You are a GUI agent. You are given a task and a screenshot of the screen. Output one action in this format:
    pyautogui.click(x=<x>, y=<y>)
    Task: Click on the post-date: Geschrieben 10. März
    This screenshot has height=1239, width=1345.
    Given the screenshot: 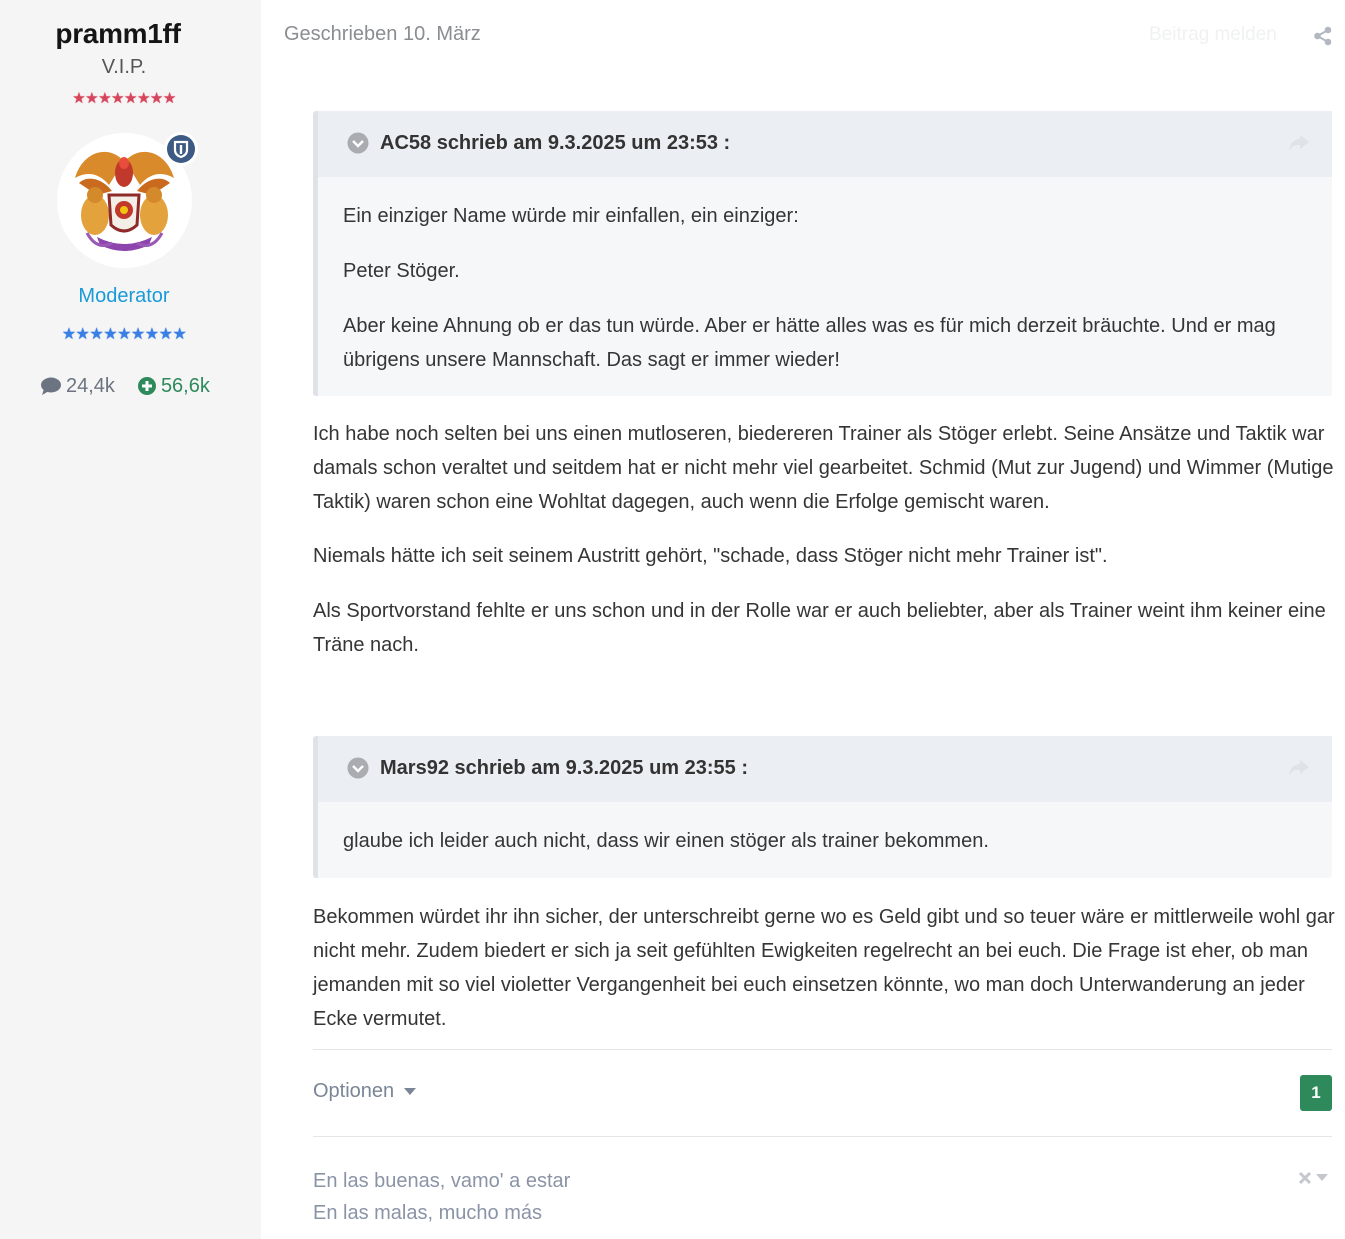 What is the action you would take?
    pyautogui.click(x=382, y=34)
    